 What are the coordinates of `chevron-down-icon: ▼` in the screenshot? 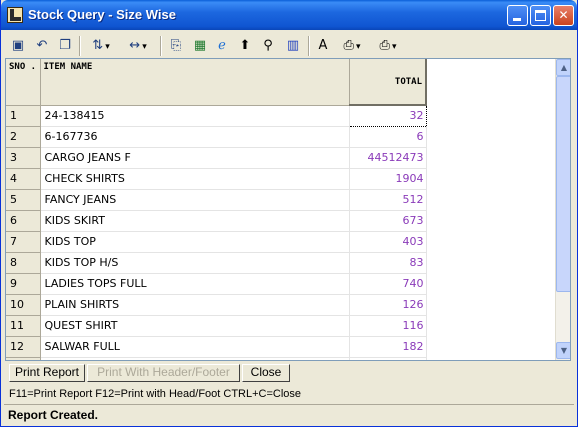 It's located at (564, 350).